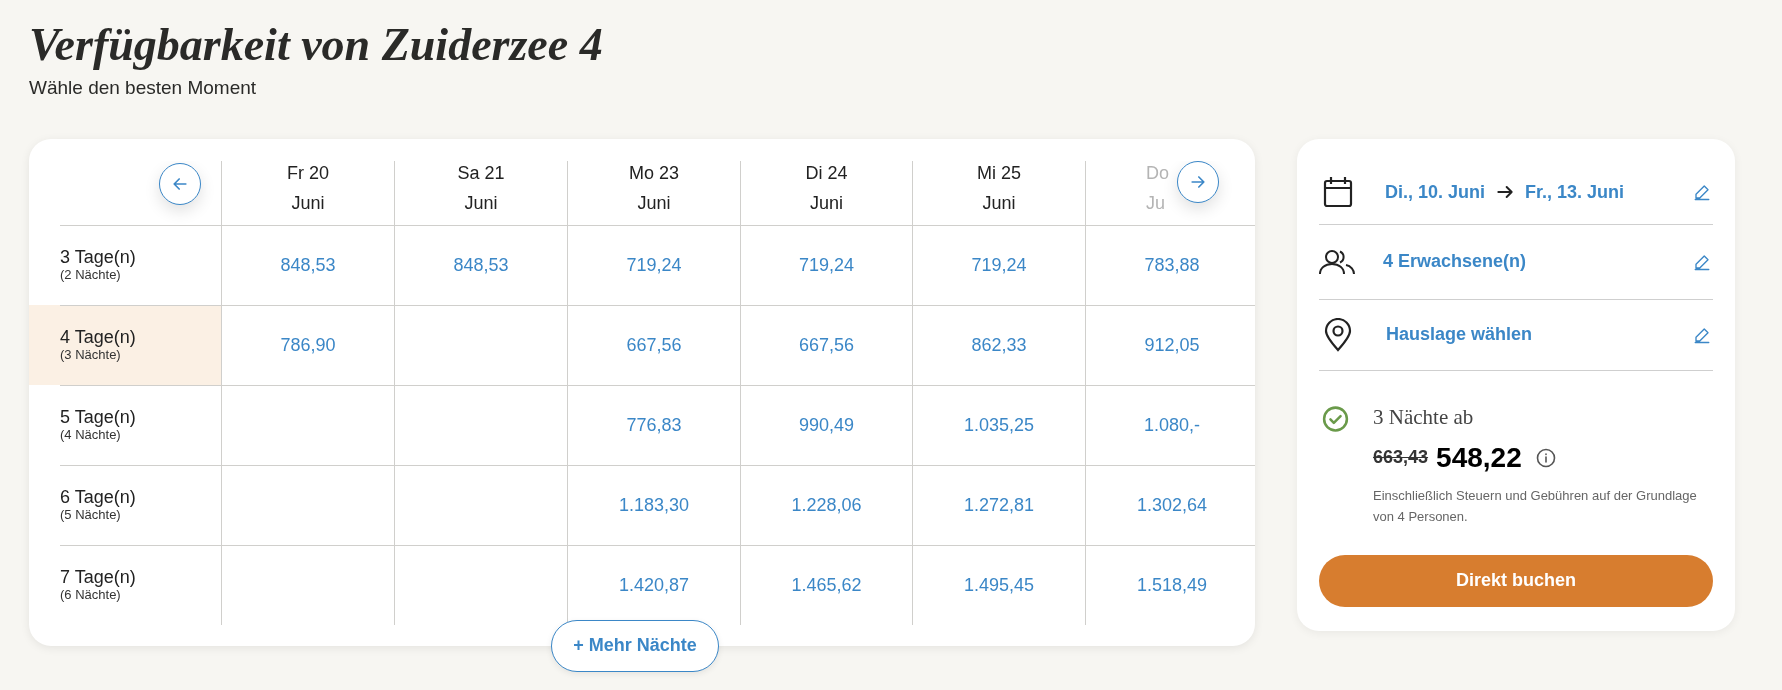 This screenshot has width=1782, height=690. Describe the element at coordinates (1338, 334) in the screenshot. I see `location-pin-icon` at that location.